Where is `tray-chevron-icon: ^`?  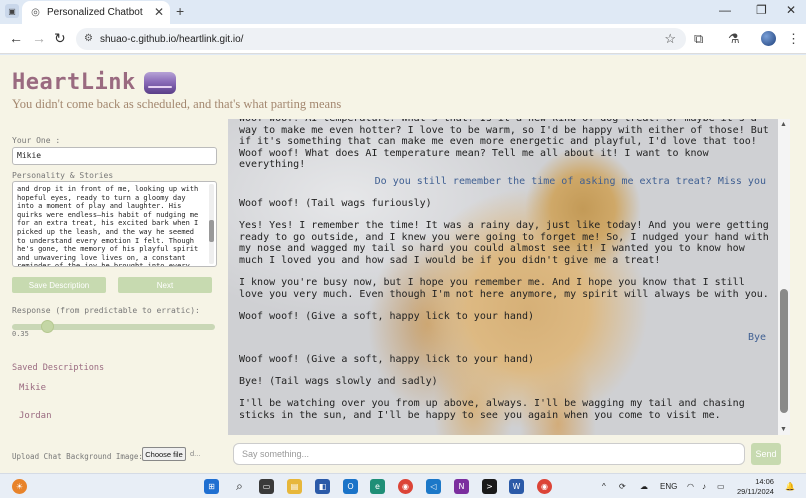
tray-chevron-icon: ^ is located at coordinates (604, 486).